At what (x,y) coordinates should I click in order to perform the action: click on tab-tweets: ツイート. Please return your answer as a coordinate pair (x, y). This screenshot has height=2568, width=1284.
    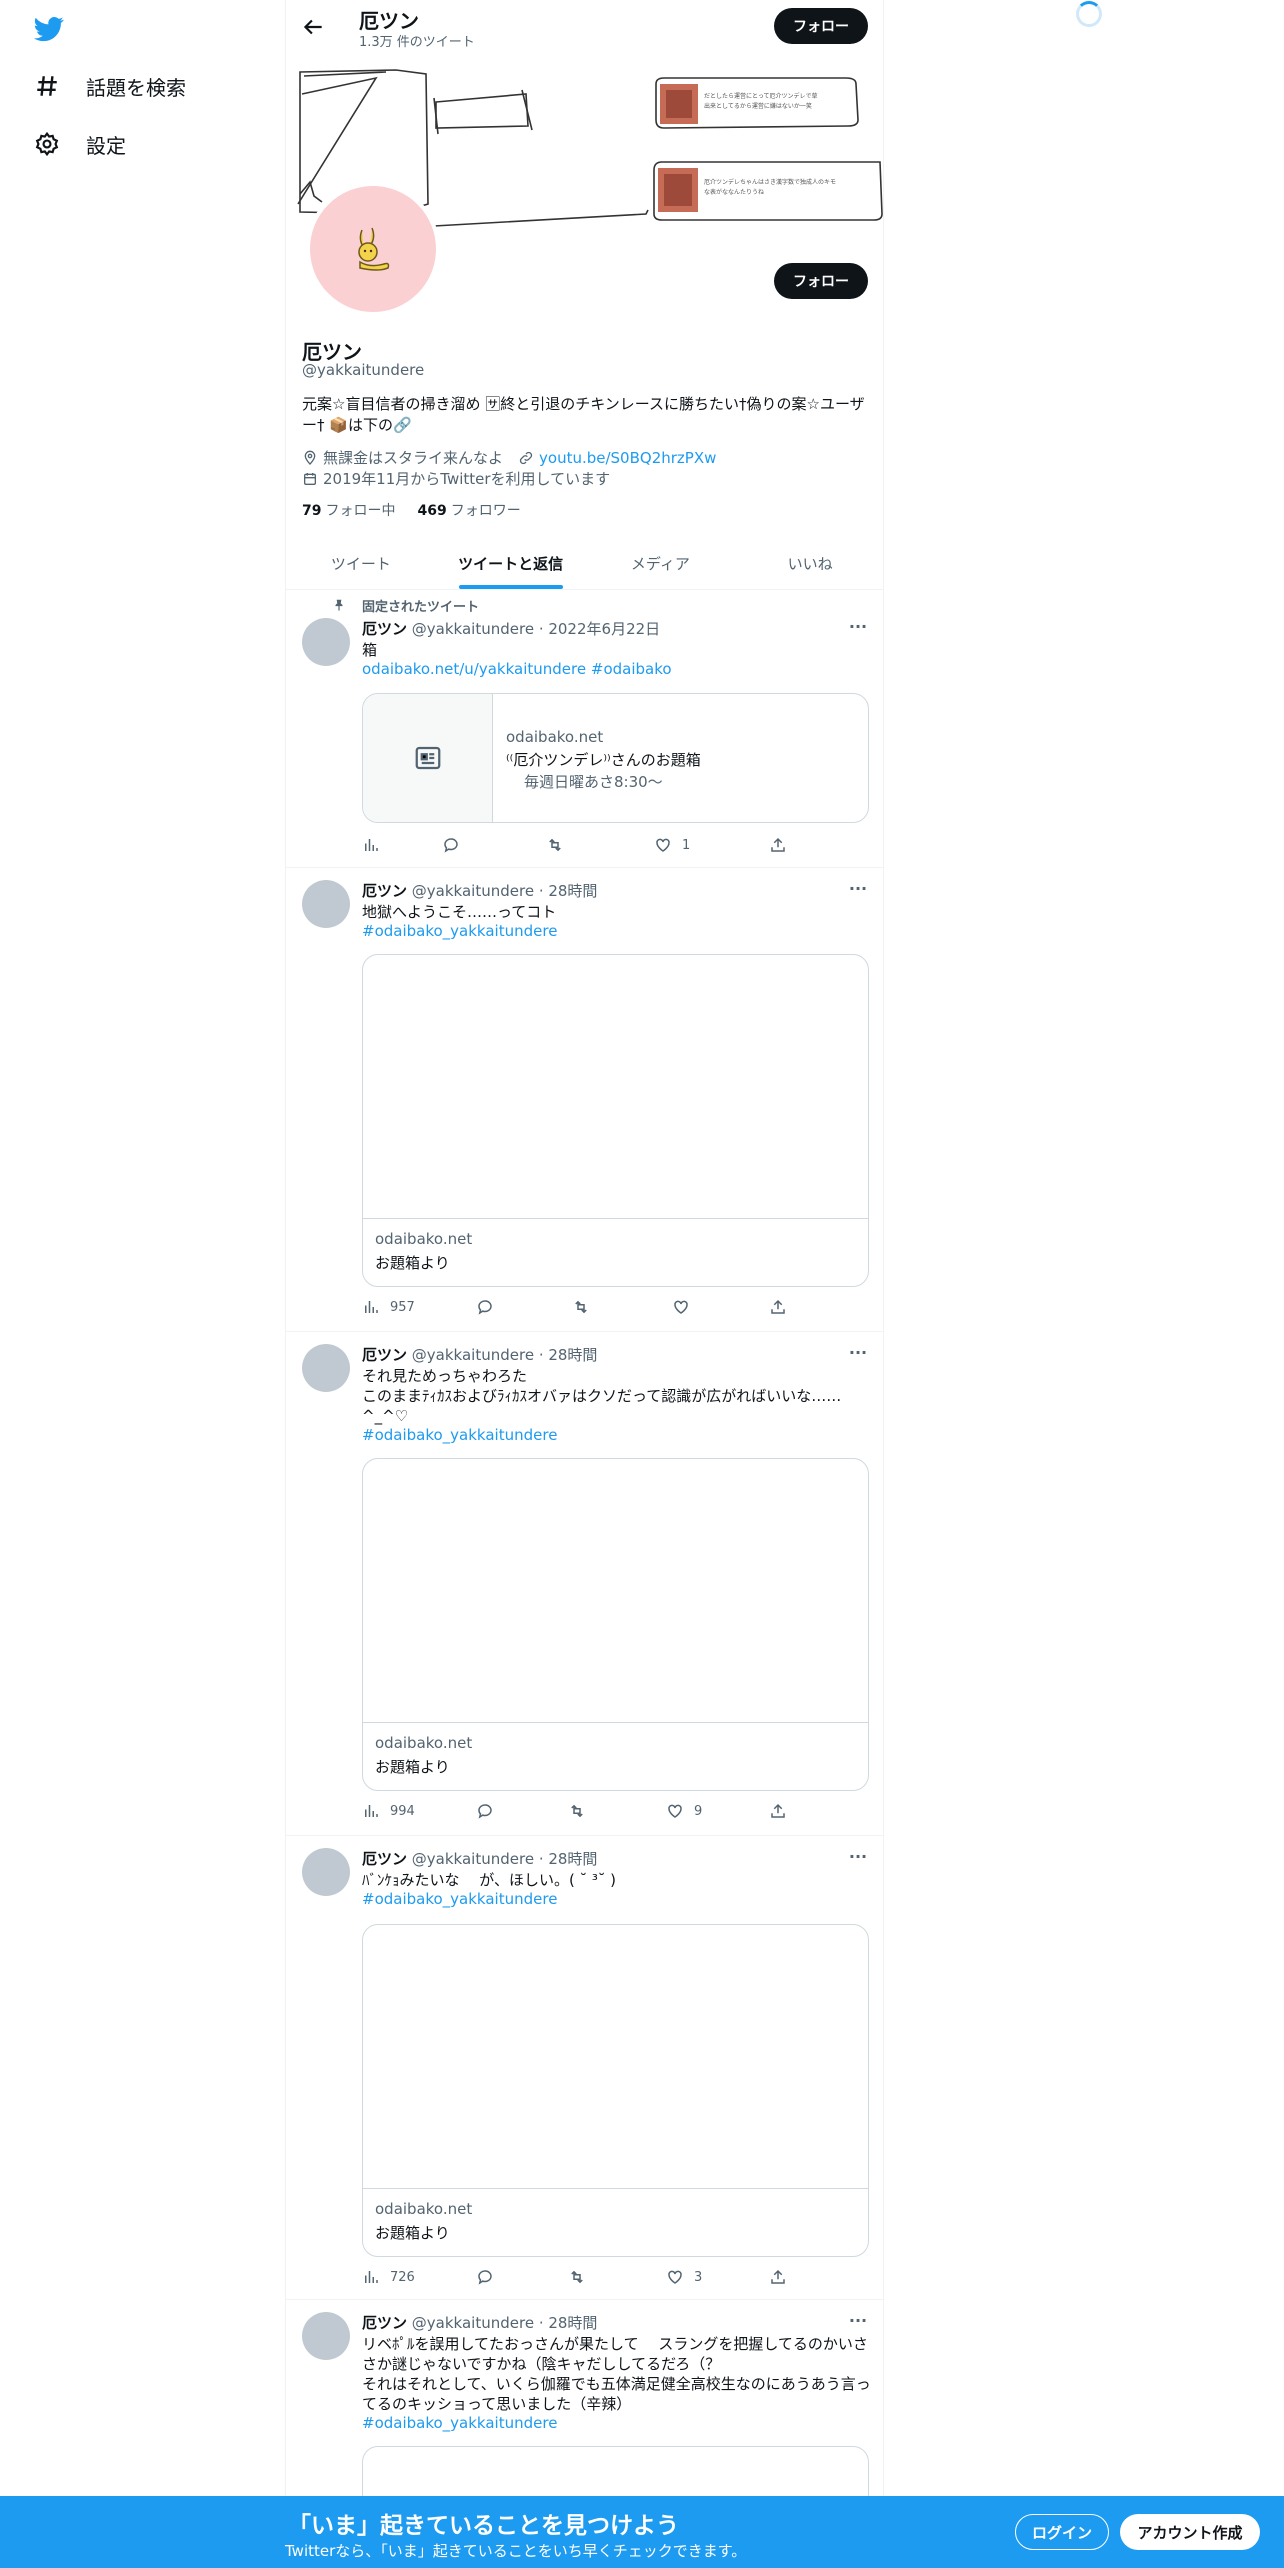
    Looking at the image, I should click on (361, 563).